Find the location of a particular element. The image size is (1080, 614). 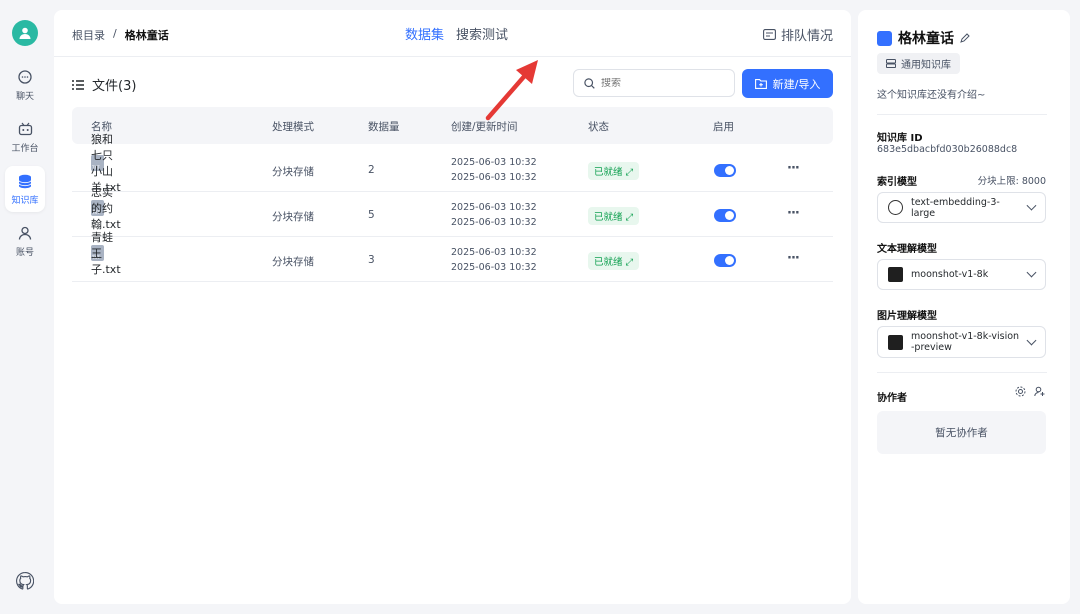

user-avatar is located at coordinates (25, 33).